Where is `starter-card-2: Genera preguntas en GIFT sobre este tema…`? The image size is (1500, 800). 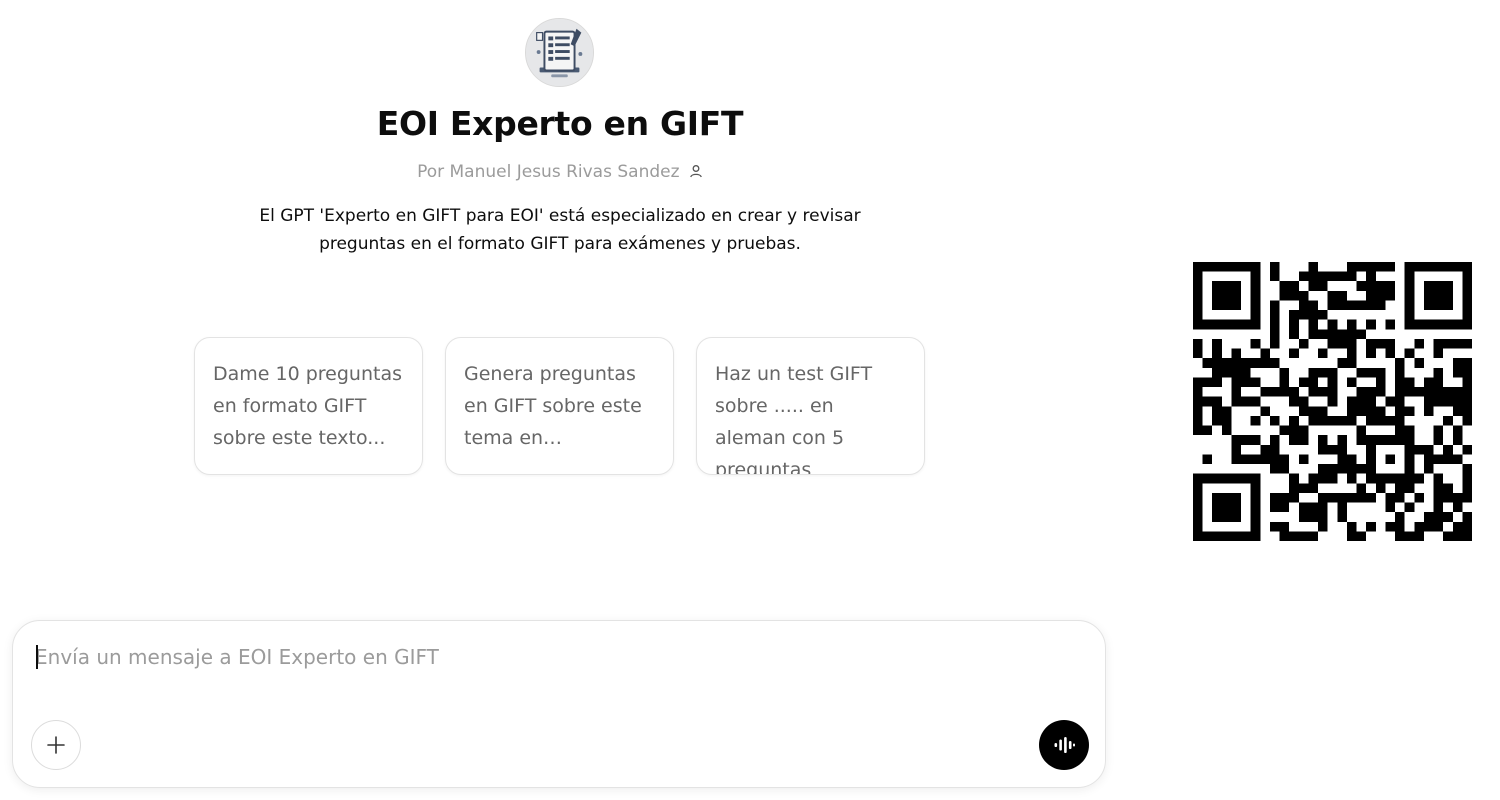
starter-card-2: Genera preguntas en GIFT sobre este tema… is located at coordinates (559, 406).